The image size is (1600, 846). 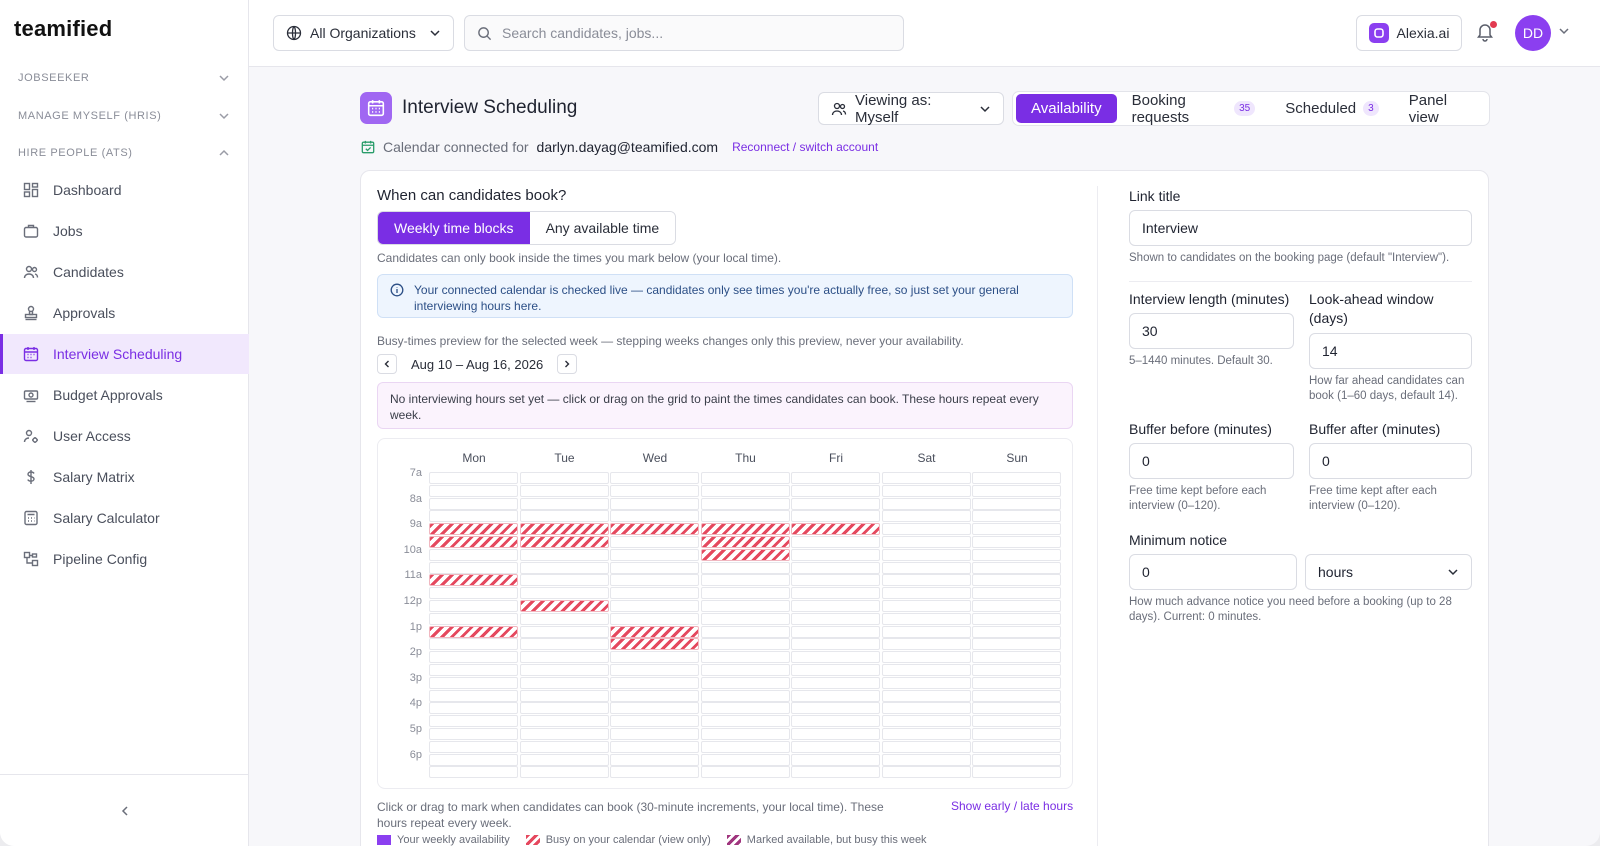 I want to click on next-week-button, so click(x=567, y=364).